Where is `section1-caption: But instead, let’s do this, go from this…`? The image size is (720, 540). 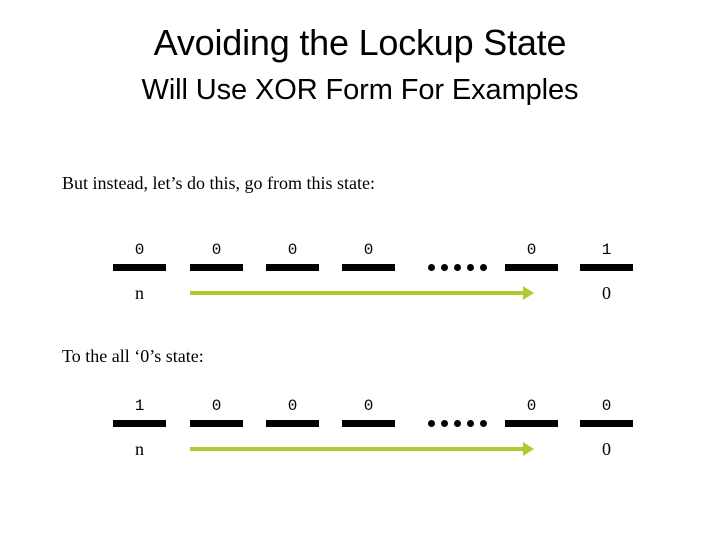 section1-caption: But instead, let’s do this, go from this… is located at coordinates (218, 183).